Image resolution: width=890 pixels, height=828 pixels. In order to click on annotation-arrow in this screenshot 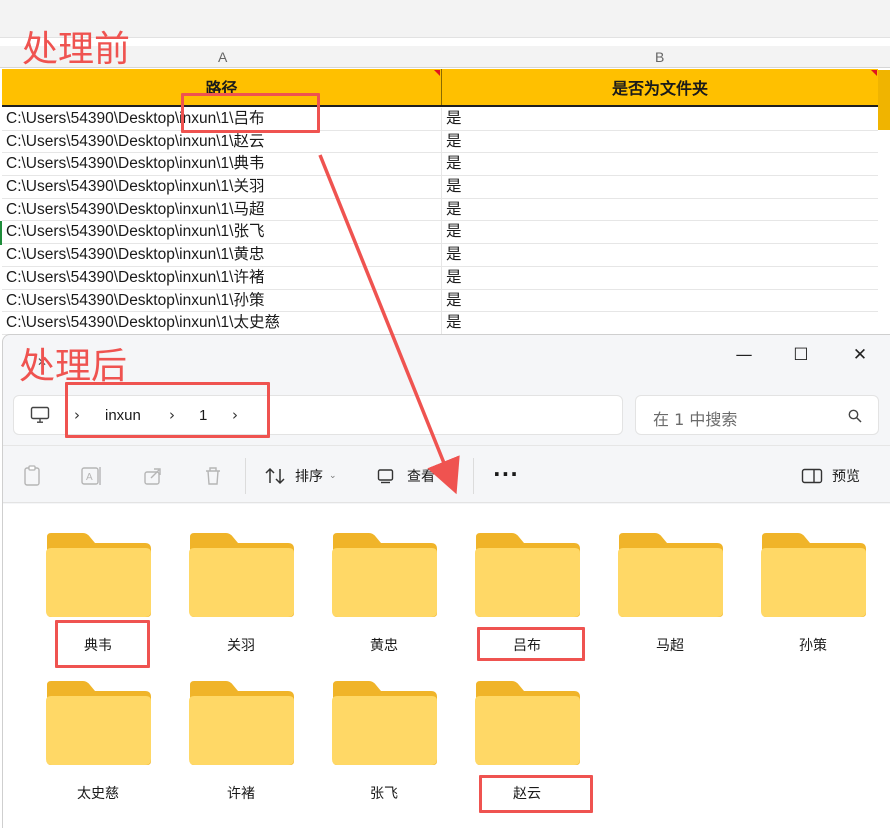, I will do `click(389, 324)`.